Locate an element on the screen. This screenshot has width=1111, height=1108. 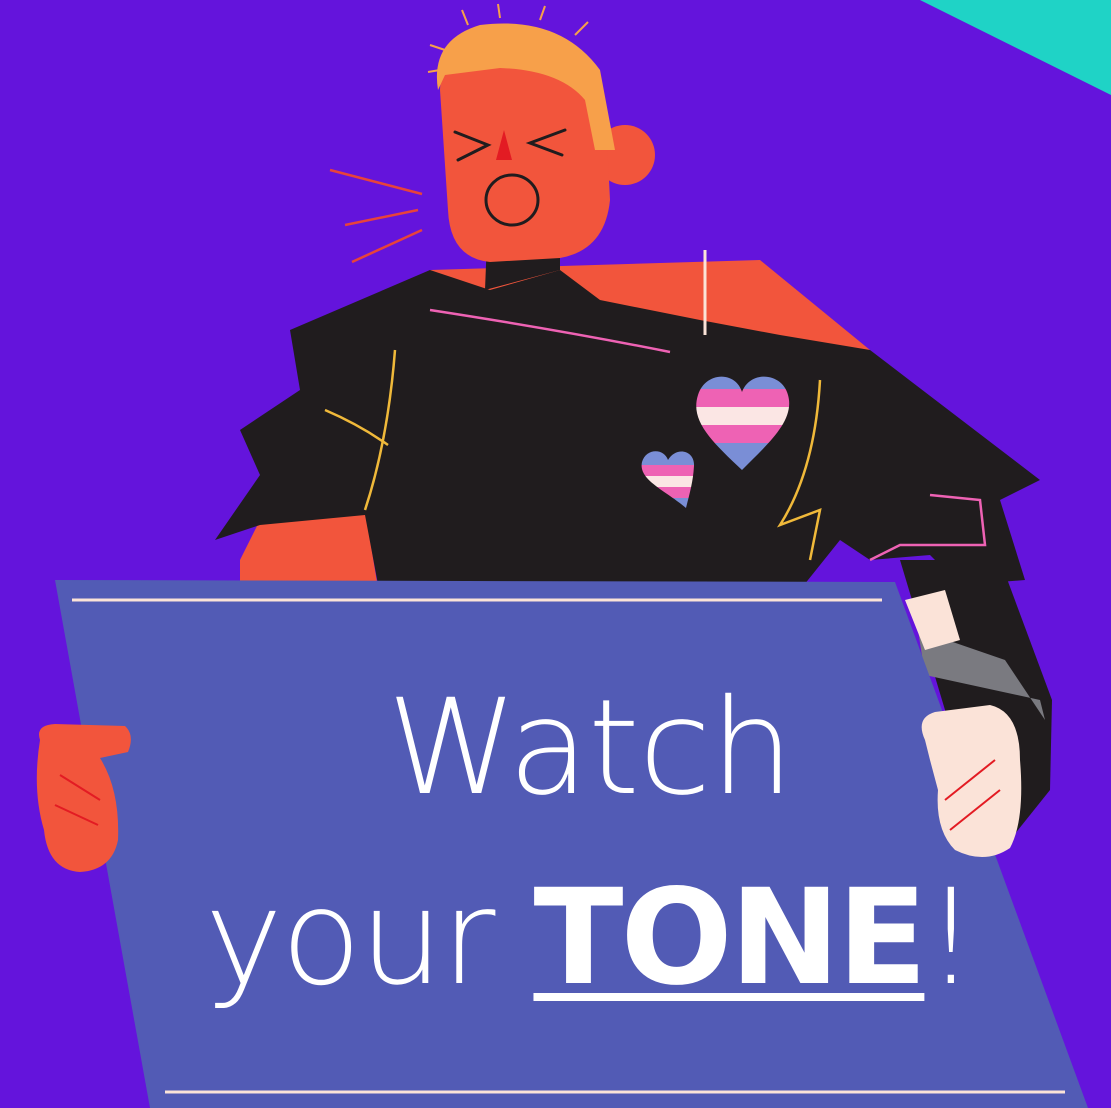
sign-word-your: your is located at coordinates (350, 938).